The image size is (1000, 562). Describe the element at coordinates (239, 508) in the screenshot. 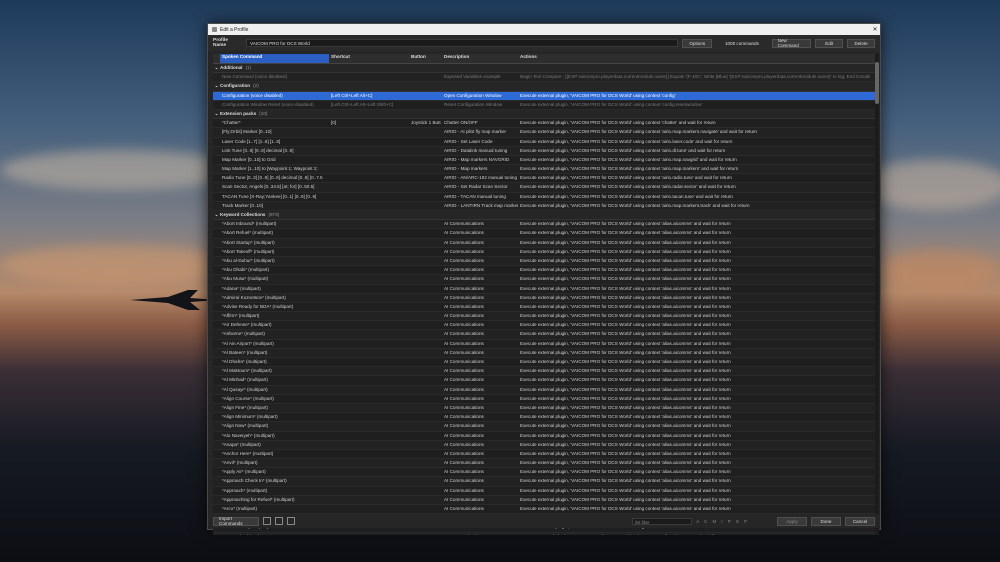

I see `spoken-cell: *Arco* (multipart)` at that location.